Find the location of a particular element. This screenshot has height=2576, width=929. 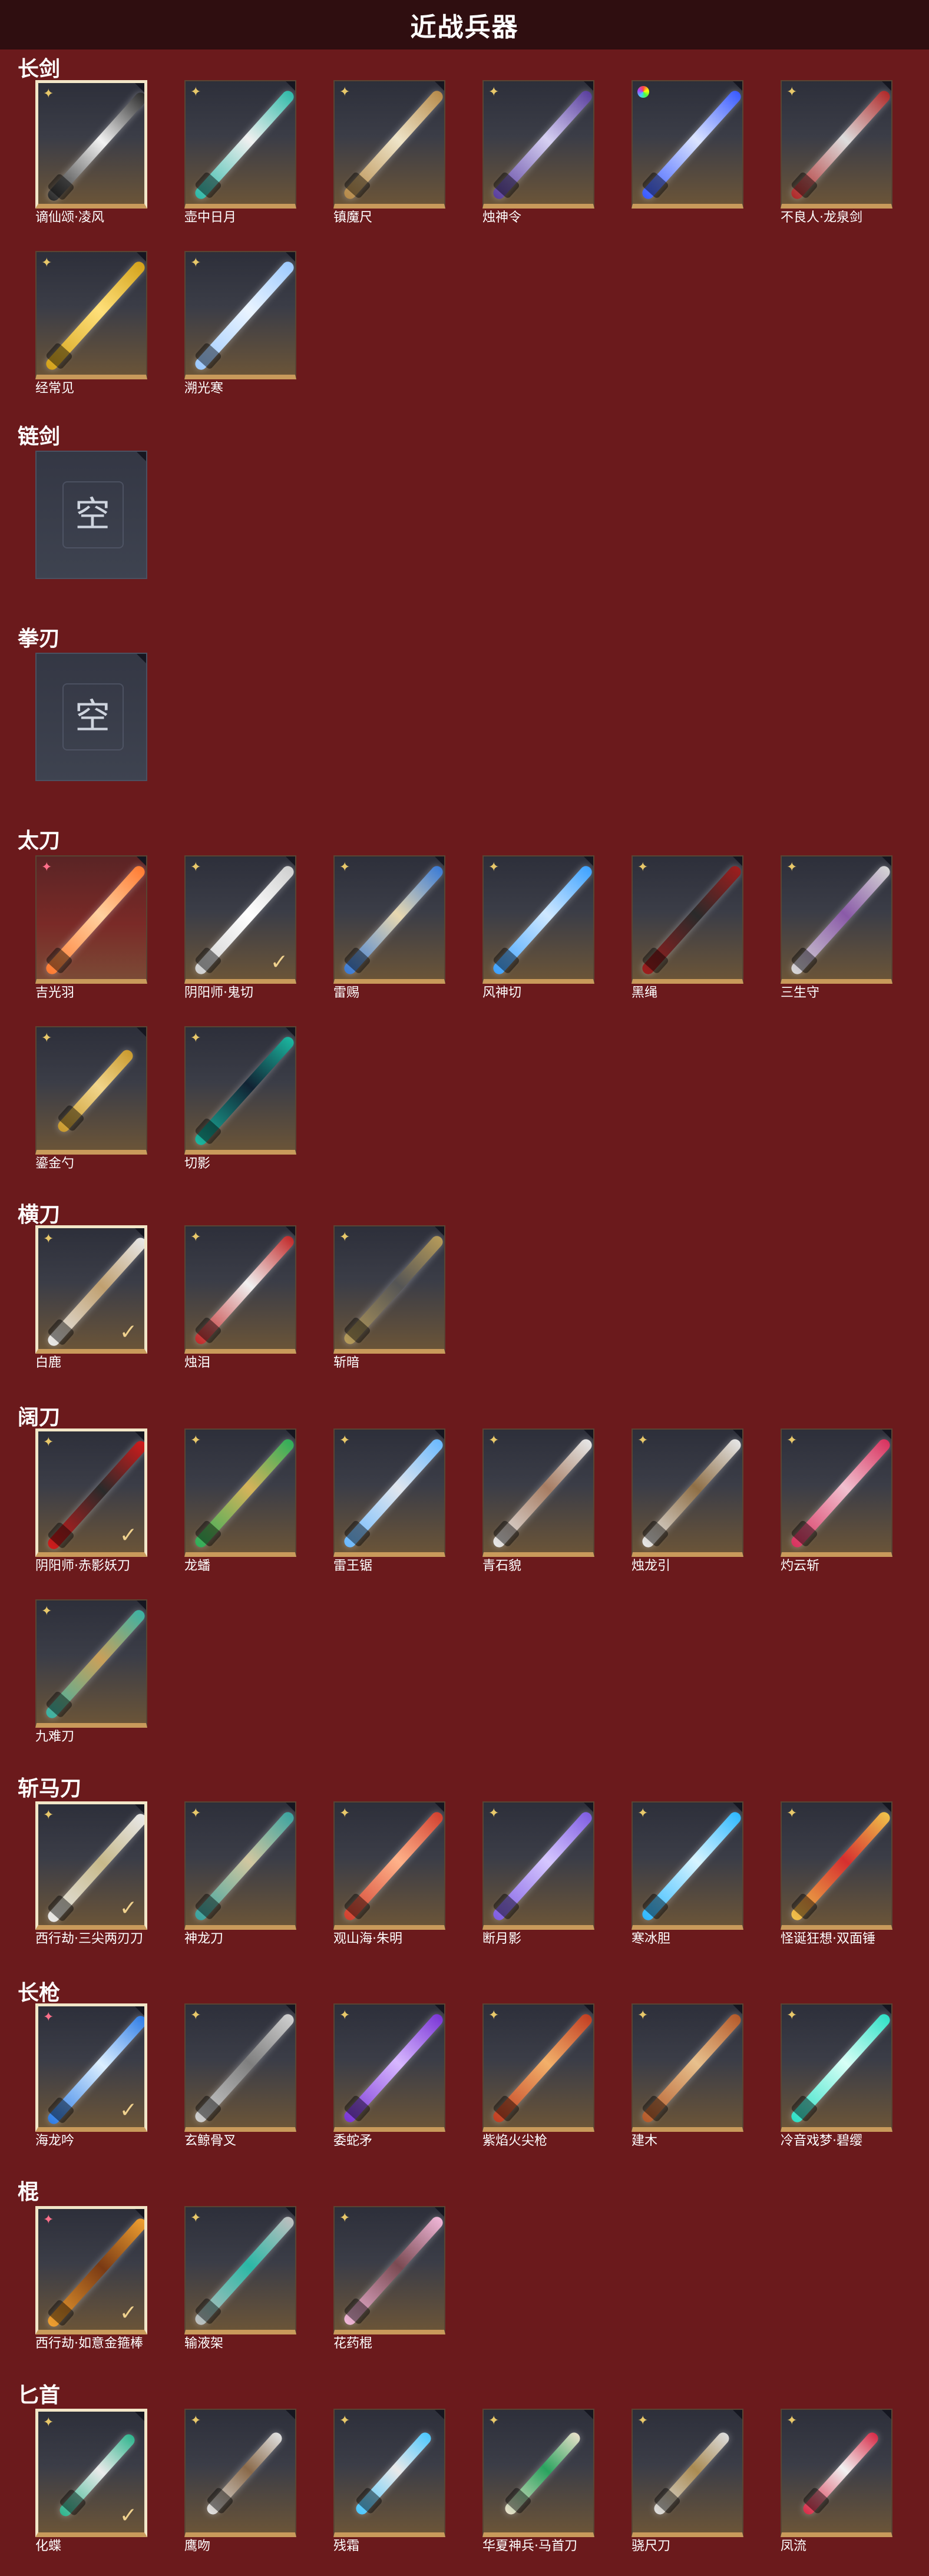

weapon-slot: ✦ 不良人·龙泉剑 is located at coordinates (837, 152).